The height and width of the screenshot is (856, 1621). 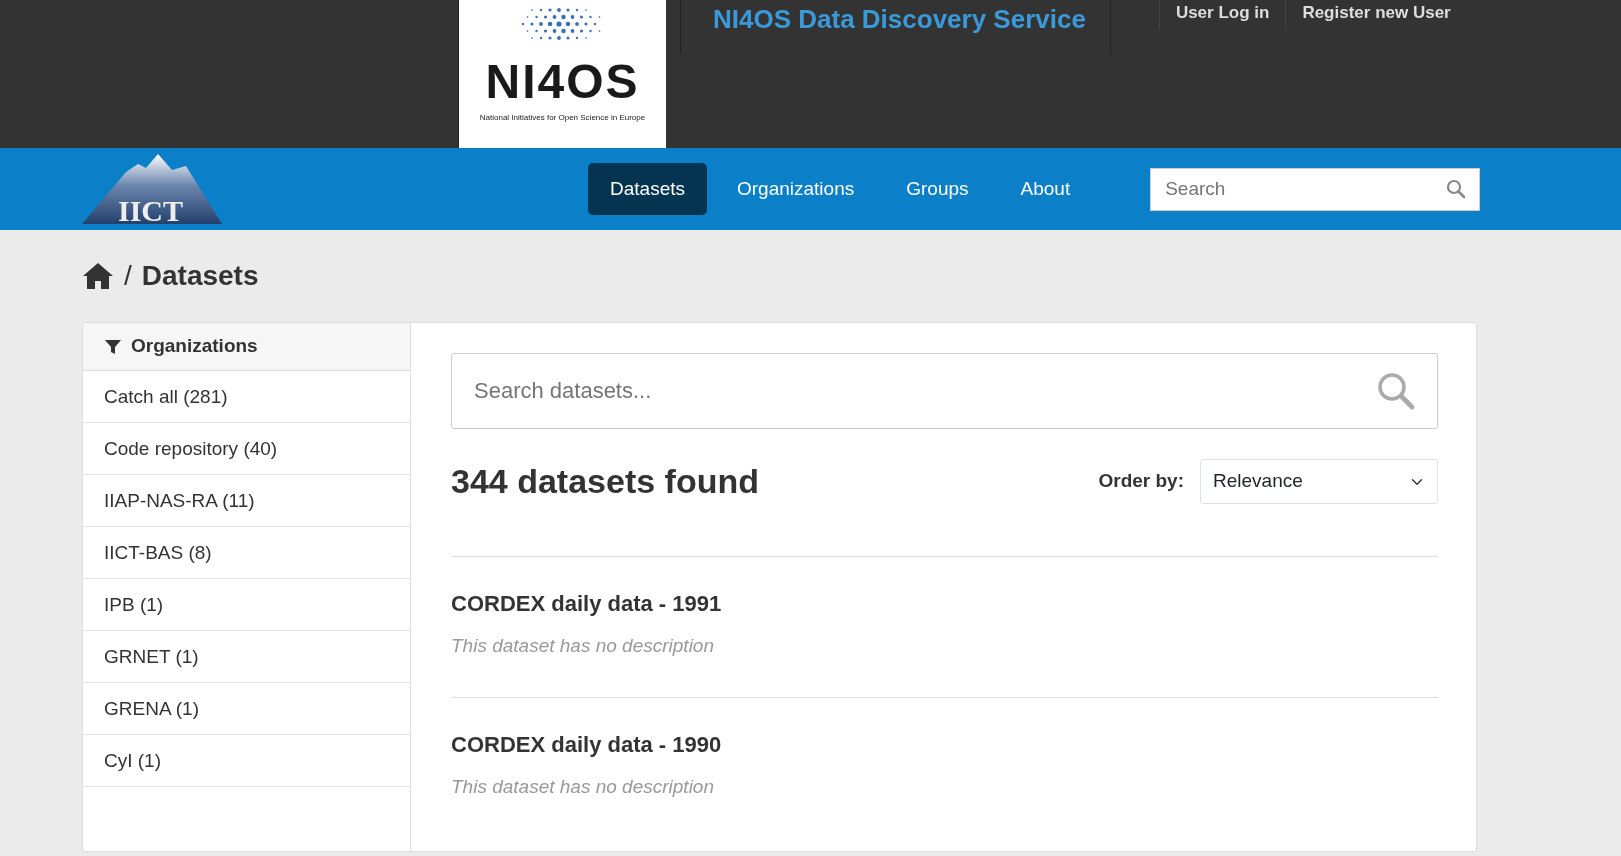 I want to click on dataset-title: CORDEX daily data - 1990, so click(x=944, y=744).